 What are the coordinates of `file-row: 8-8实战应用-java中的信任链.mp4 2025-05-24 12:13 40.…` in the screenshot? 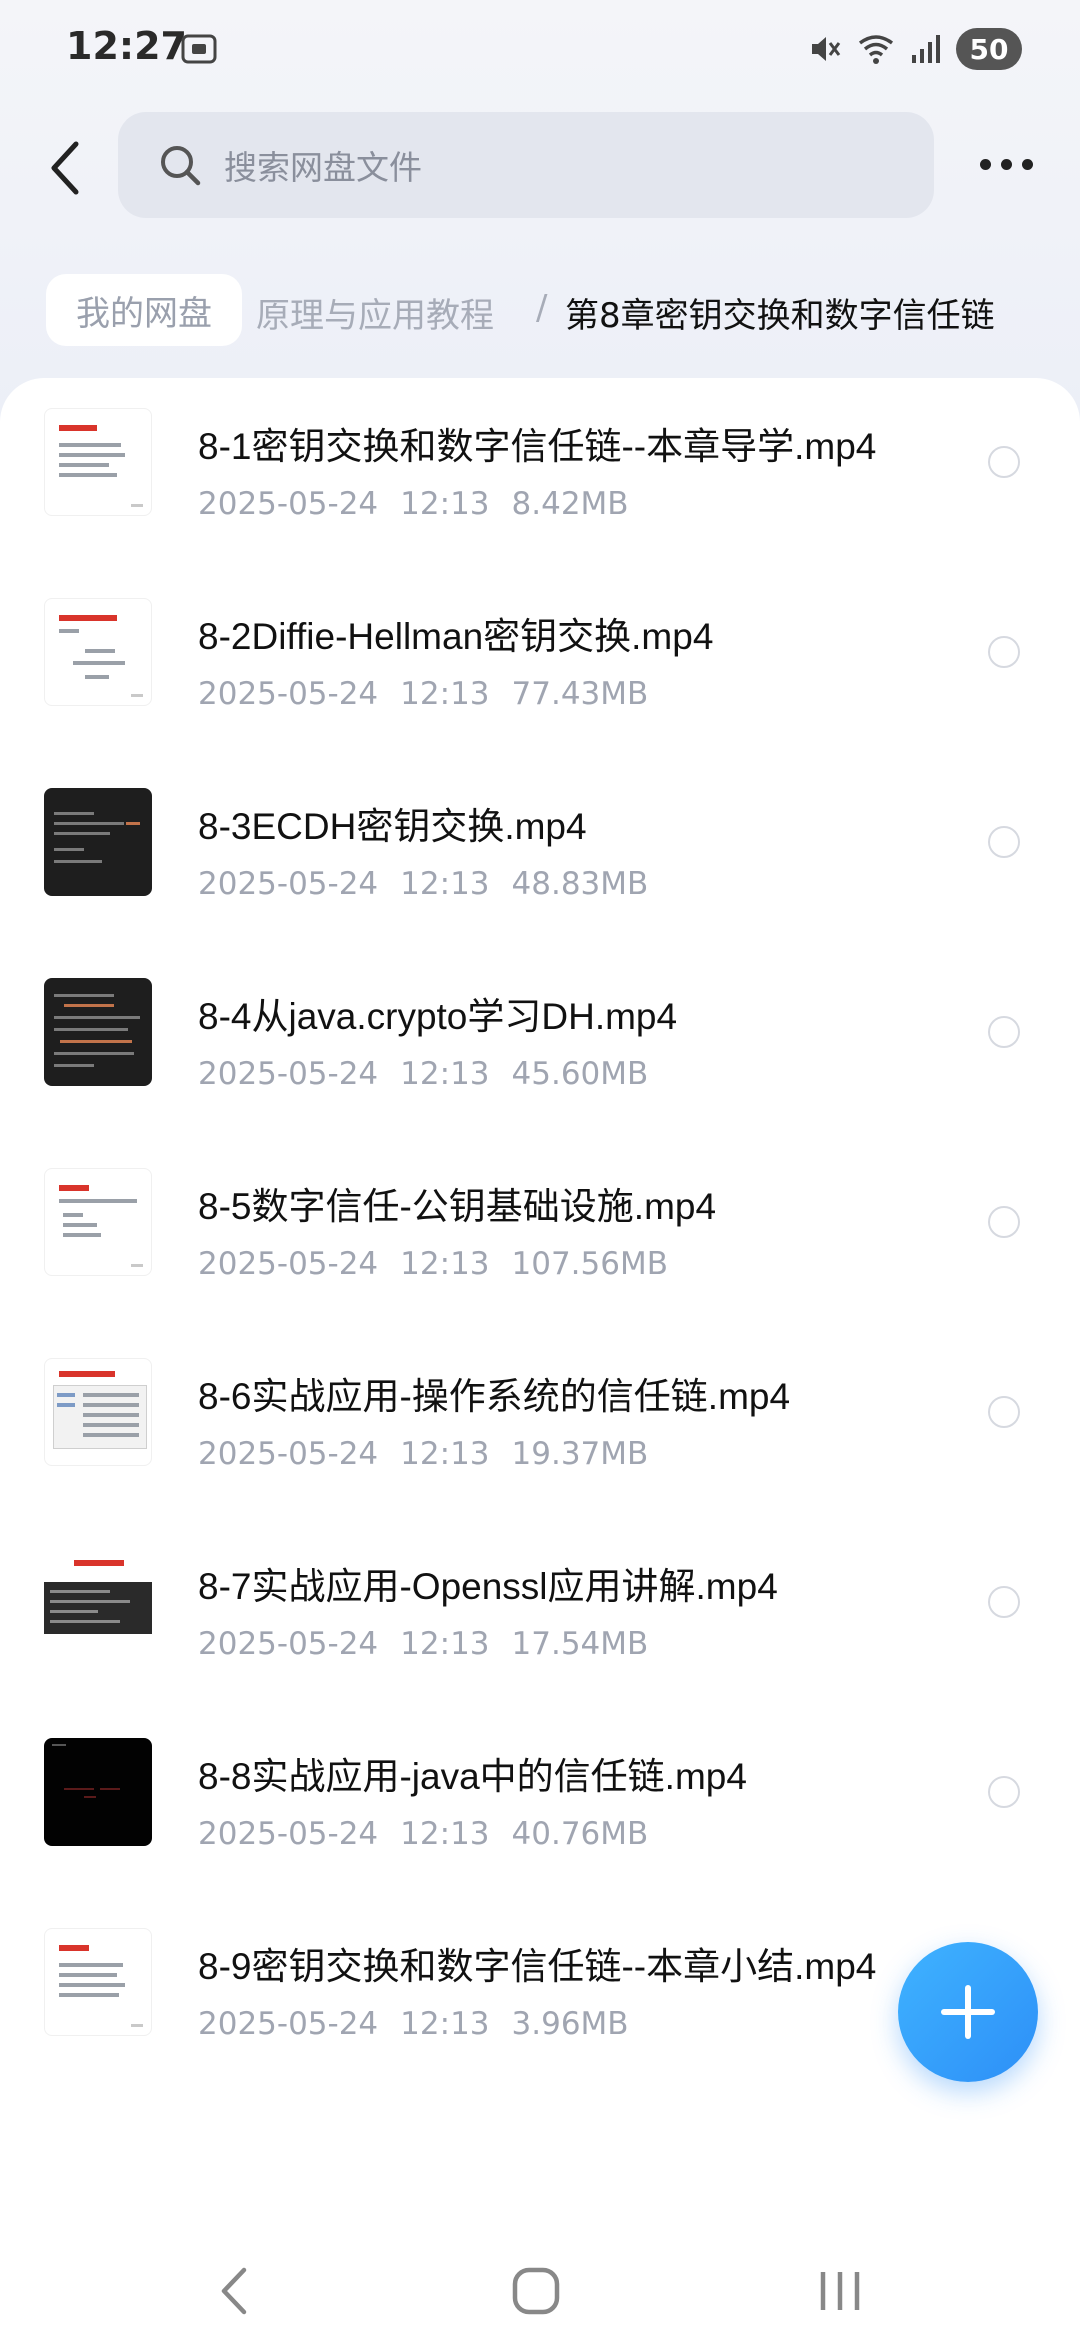 It's located at (540, 1803).